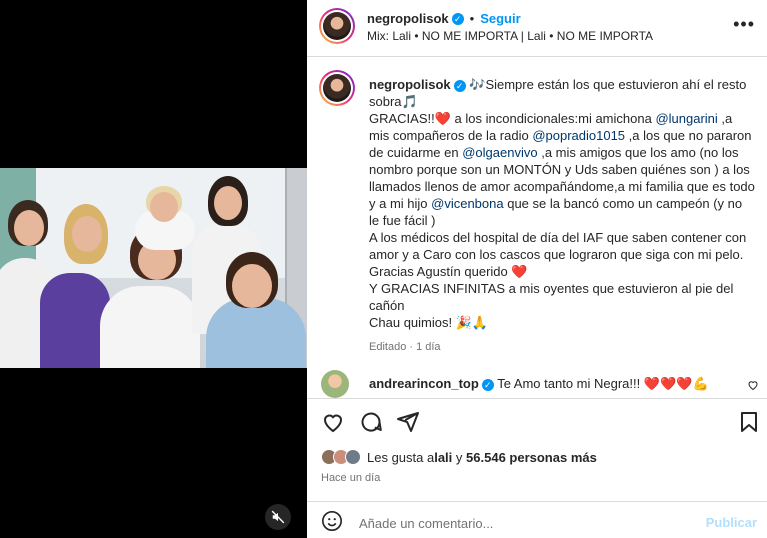 Image resolution: width=767 pixels, height=538 pixels. Describe the element at coordinates (408, 422) in the screenshot. I see `share-paper-plane-icon` at that location.